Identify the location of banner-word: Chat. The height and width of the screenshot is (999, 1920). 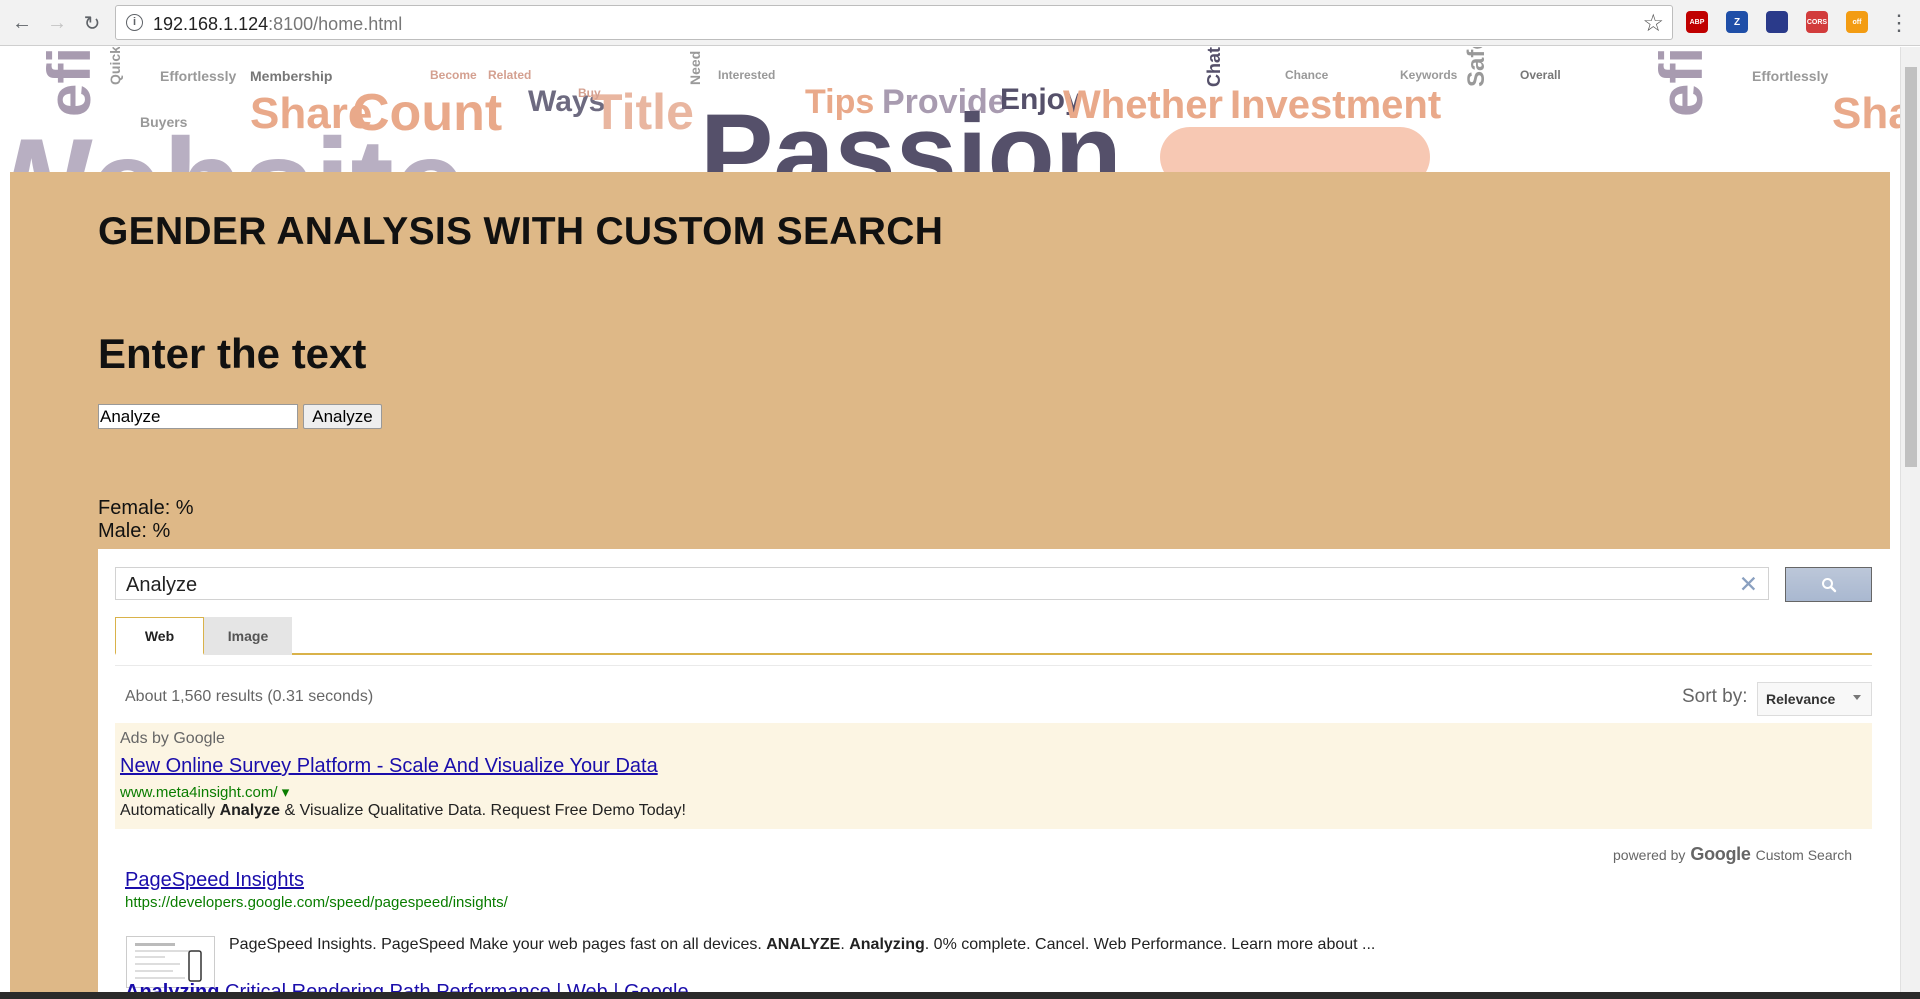
(1214, 67).